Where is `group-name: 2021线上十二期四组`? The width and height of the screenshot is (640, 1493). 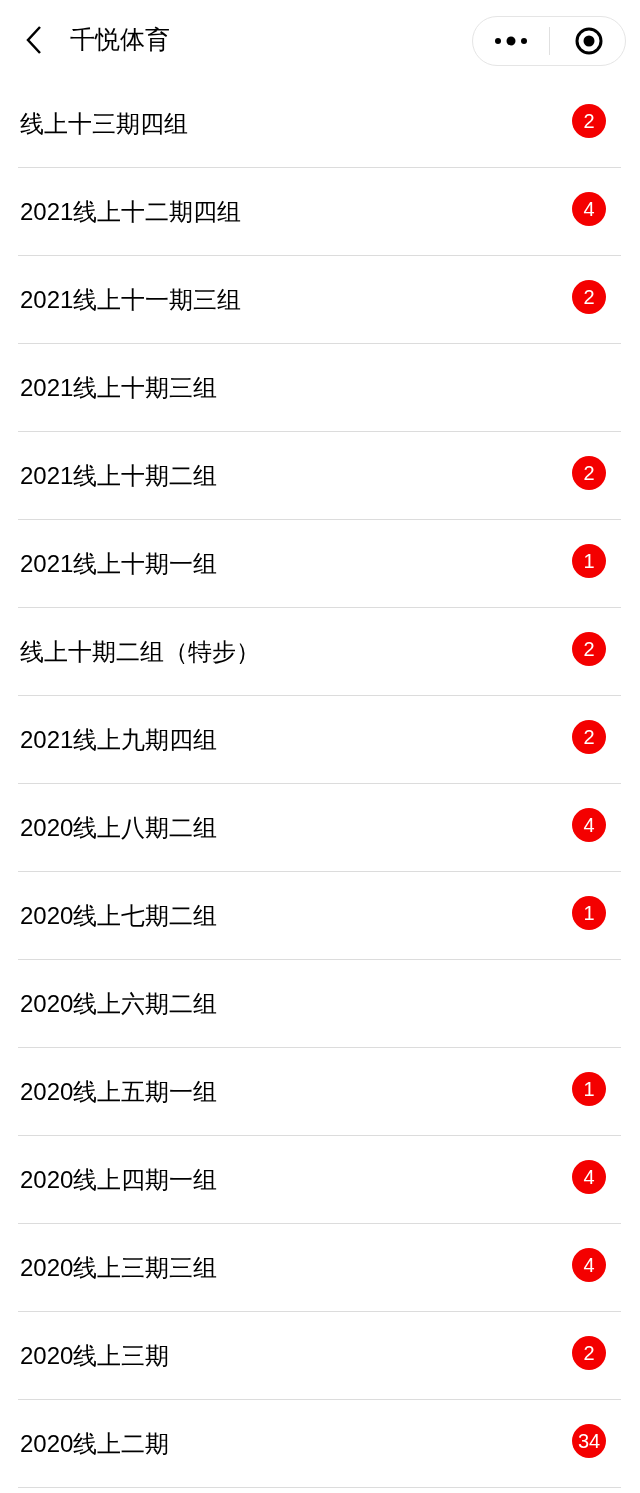 group-name: 2021线上十二期四组 is located at coordinates (131, 211).